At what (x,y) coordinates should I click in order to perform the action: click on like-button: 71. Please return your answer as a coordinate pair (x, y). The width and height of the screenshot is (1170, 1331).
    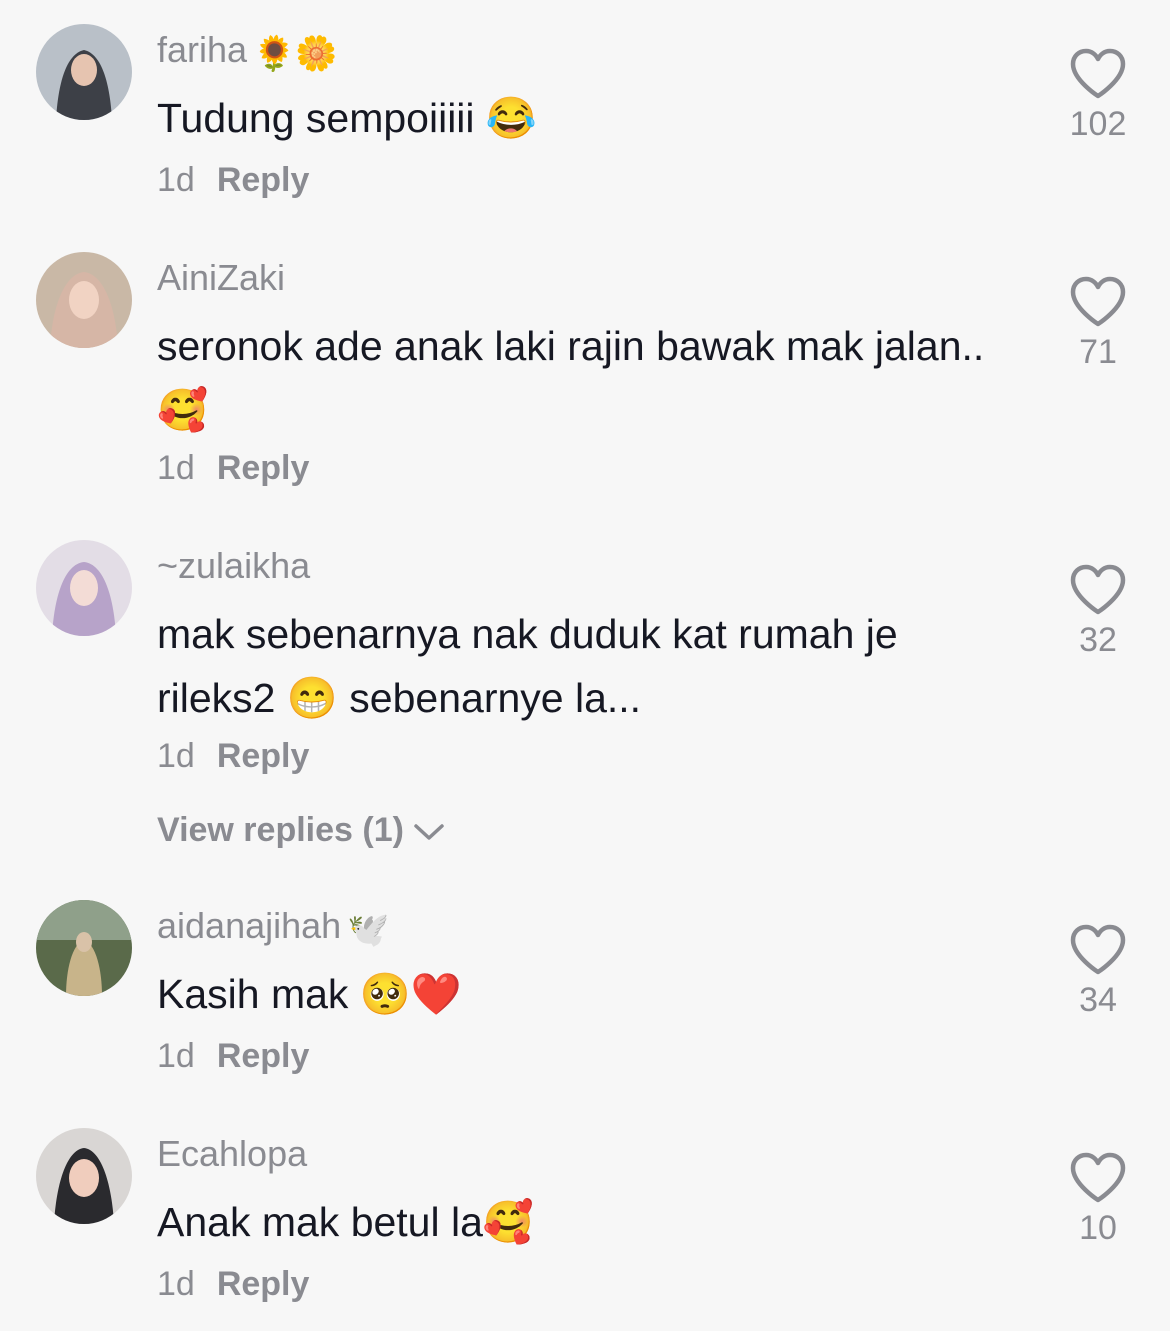
    Looking at the image, I should click on (1098, 324).